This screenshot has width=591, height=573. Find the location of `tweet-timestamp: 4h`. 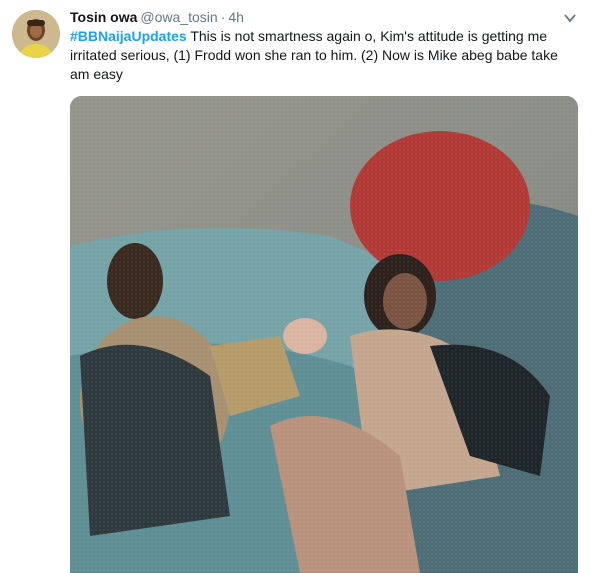

tweet-timestamp: 4h is located at coordinates (236, 17).